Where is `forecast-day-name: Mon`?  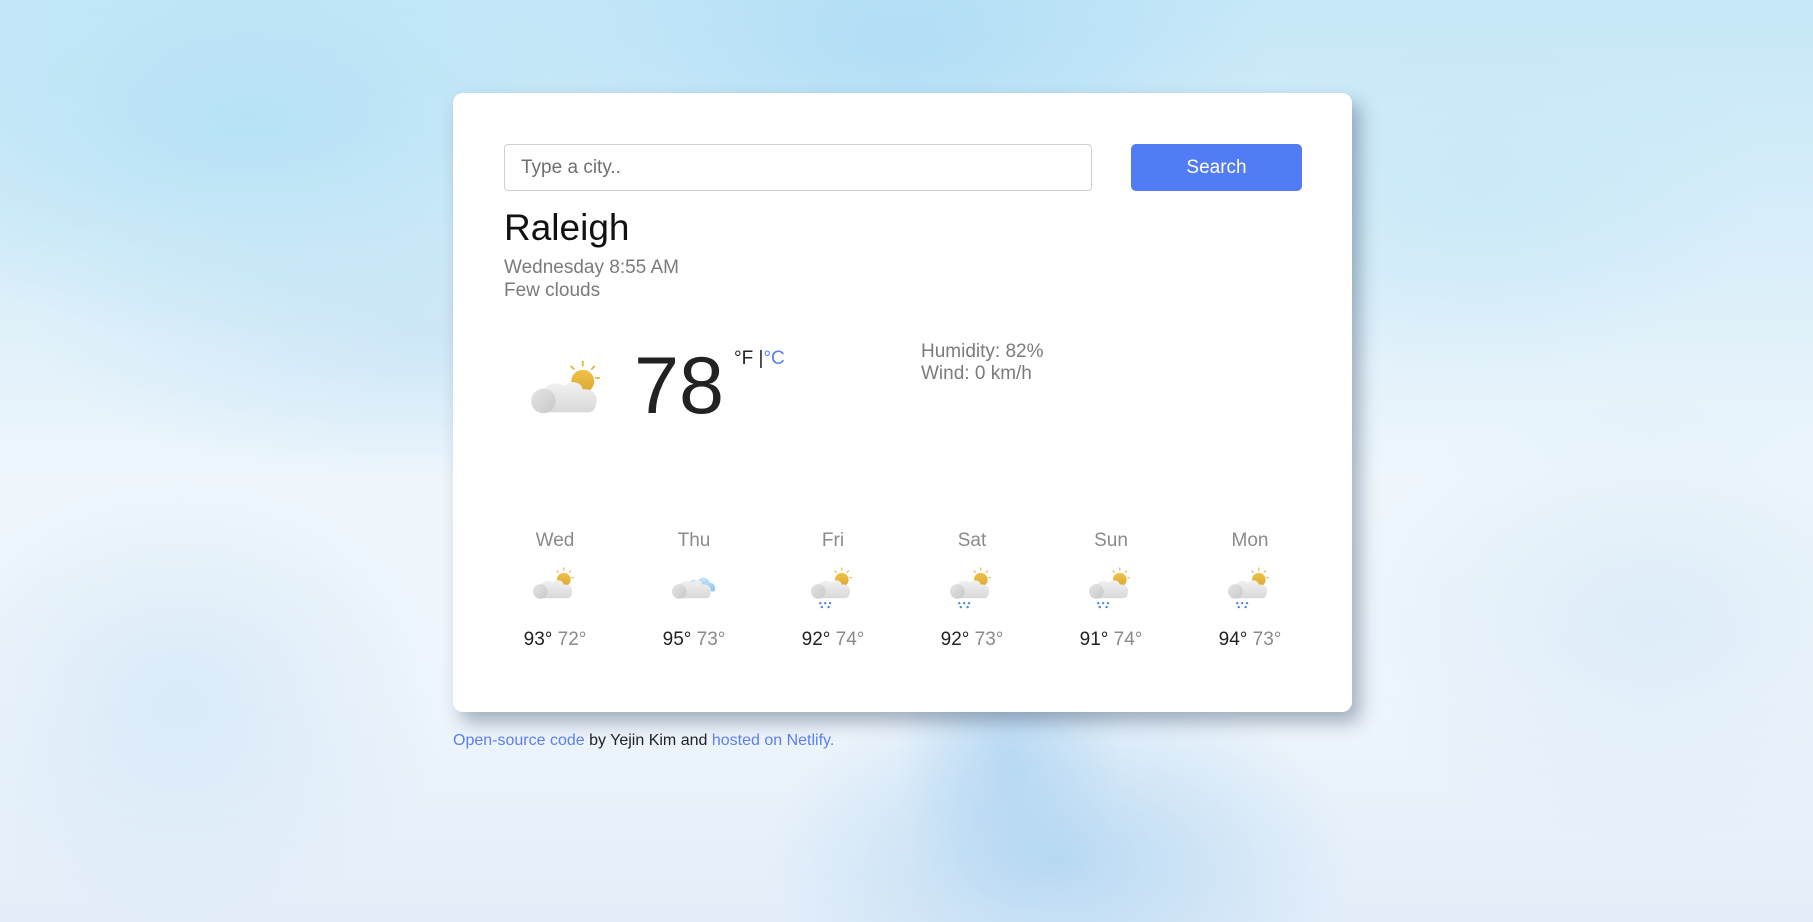 forecast-day-name: Mon is located at coordinates (1250, 540).